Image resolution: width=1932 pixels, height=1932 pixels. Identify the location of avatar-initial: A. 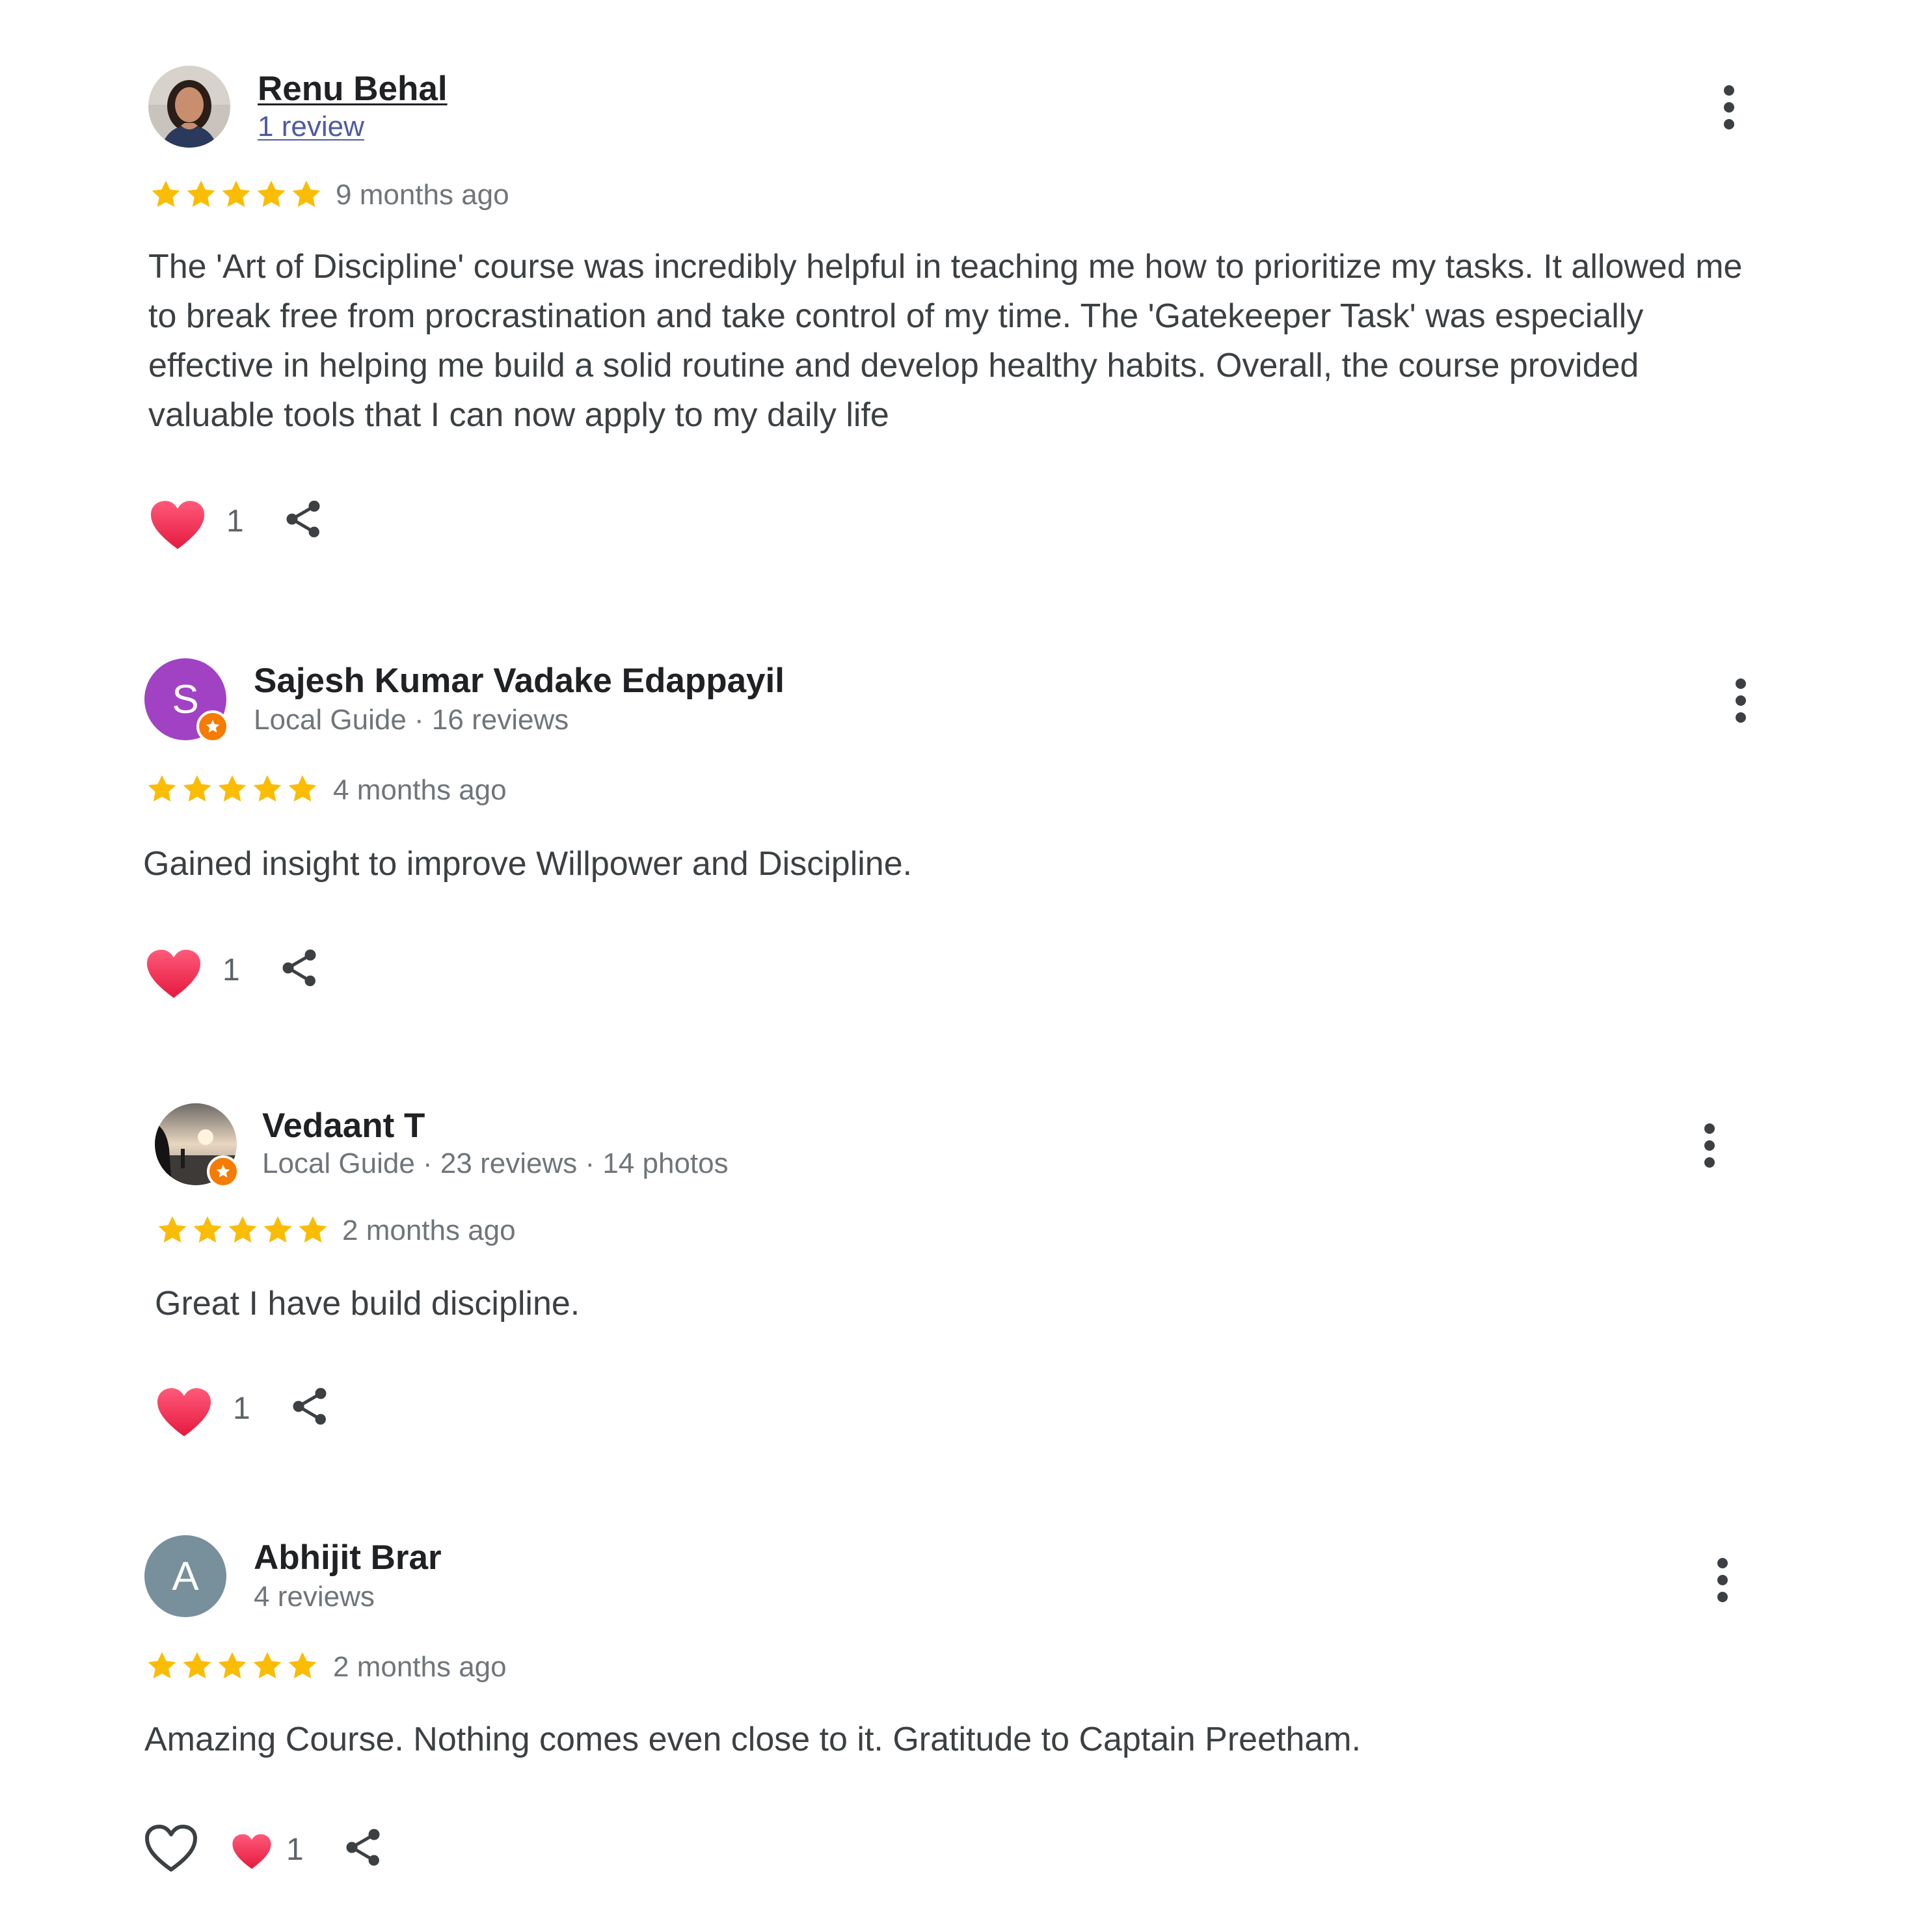
(185, 1576).